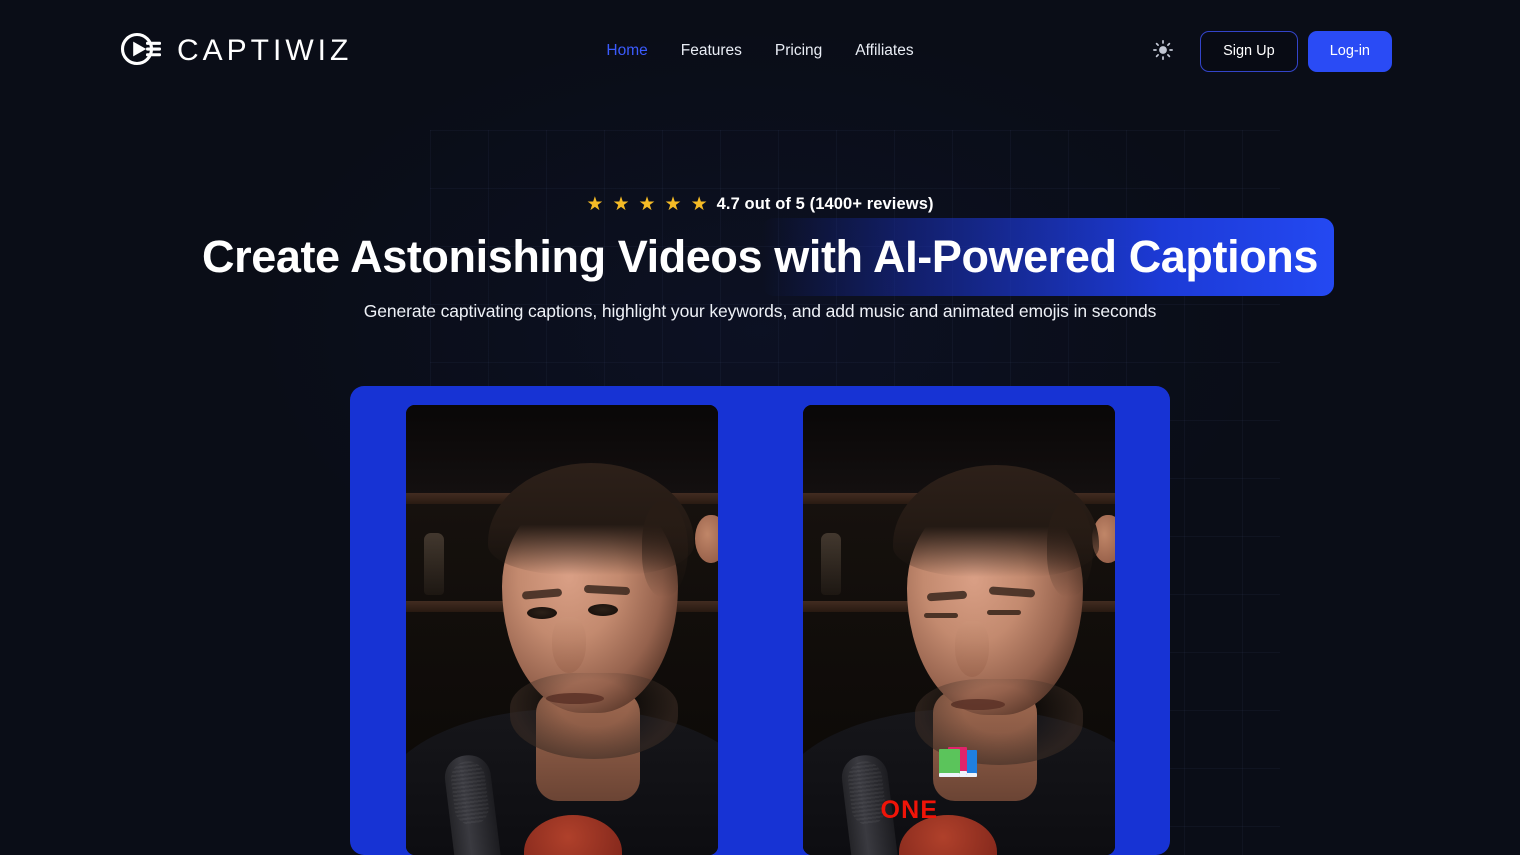 The width and height of the screenshot is (1520, 855). Describe the element at coordinates (1048, 257) in the screenshot. I see `headline-highlighted-text: with AI-Powered Captions` at that location.